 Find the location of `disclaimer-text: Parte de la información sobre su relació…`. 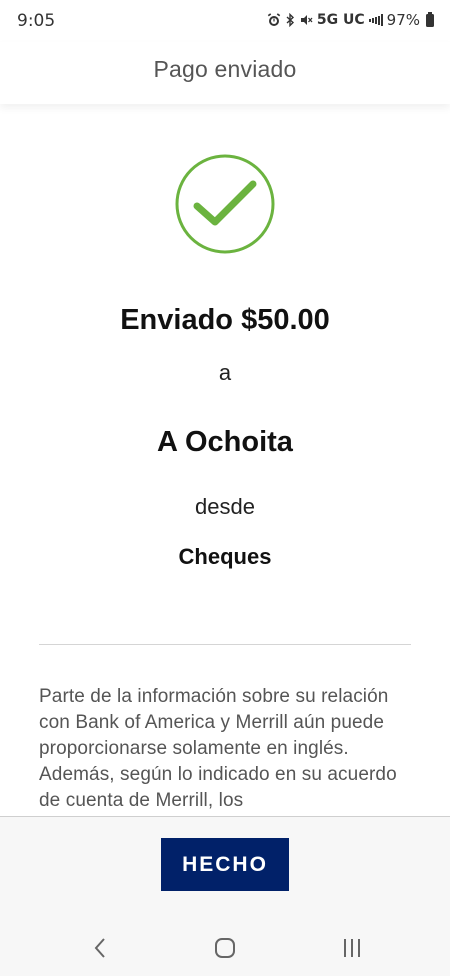

disclaimer-text: Parte de la información sobre su relació… is located at coordinates (218, 748).